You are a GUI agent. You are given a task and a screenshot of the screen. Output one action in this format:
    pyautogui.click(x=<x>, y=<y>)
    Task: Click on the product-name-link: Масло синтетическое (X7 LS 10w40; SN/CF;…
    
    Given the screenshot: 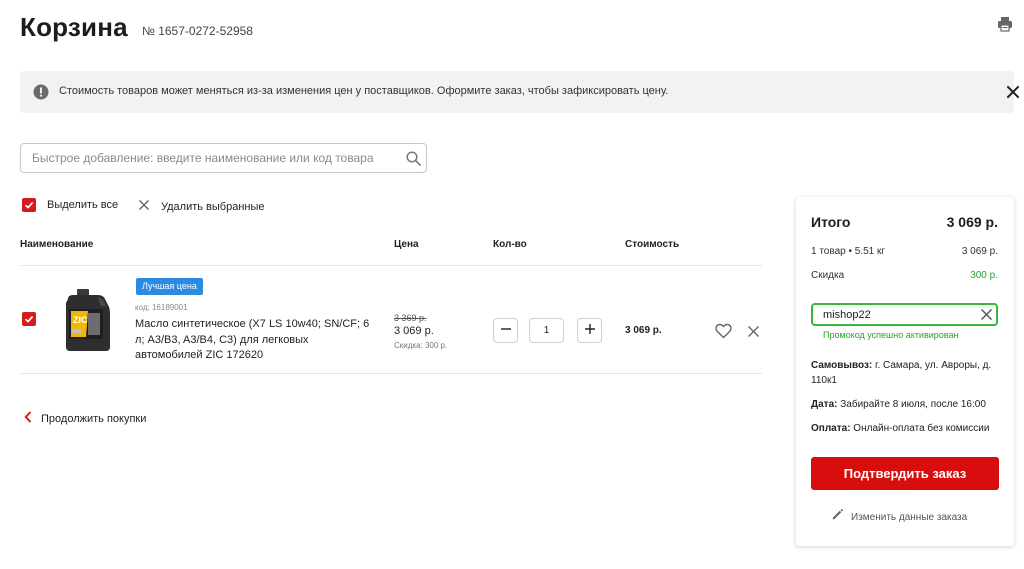 What is the action you would take?
    pyautogui.click(x=255, y=340)
    